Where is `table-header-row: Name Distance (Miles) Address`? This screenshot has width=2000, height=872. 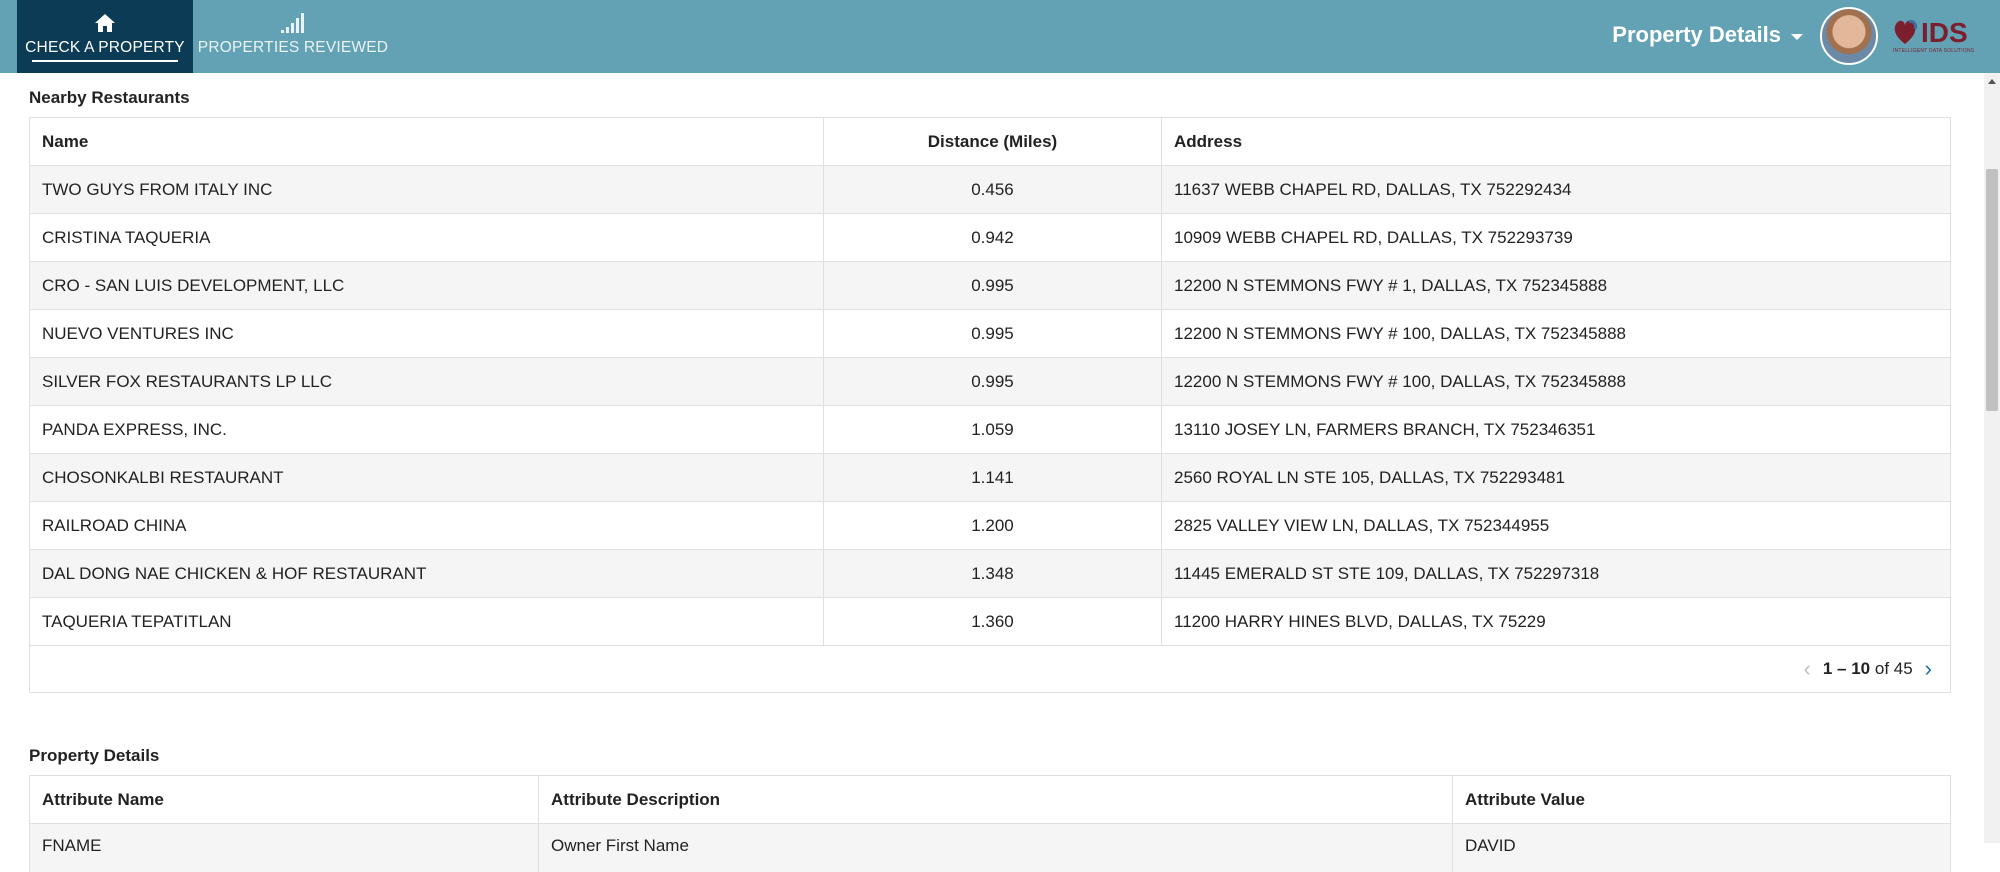 table-header-row: Name Distance (Miles) Address is located at coordinates (990, 142).